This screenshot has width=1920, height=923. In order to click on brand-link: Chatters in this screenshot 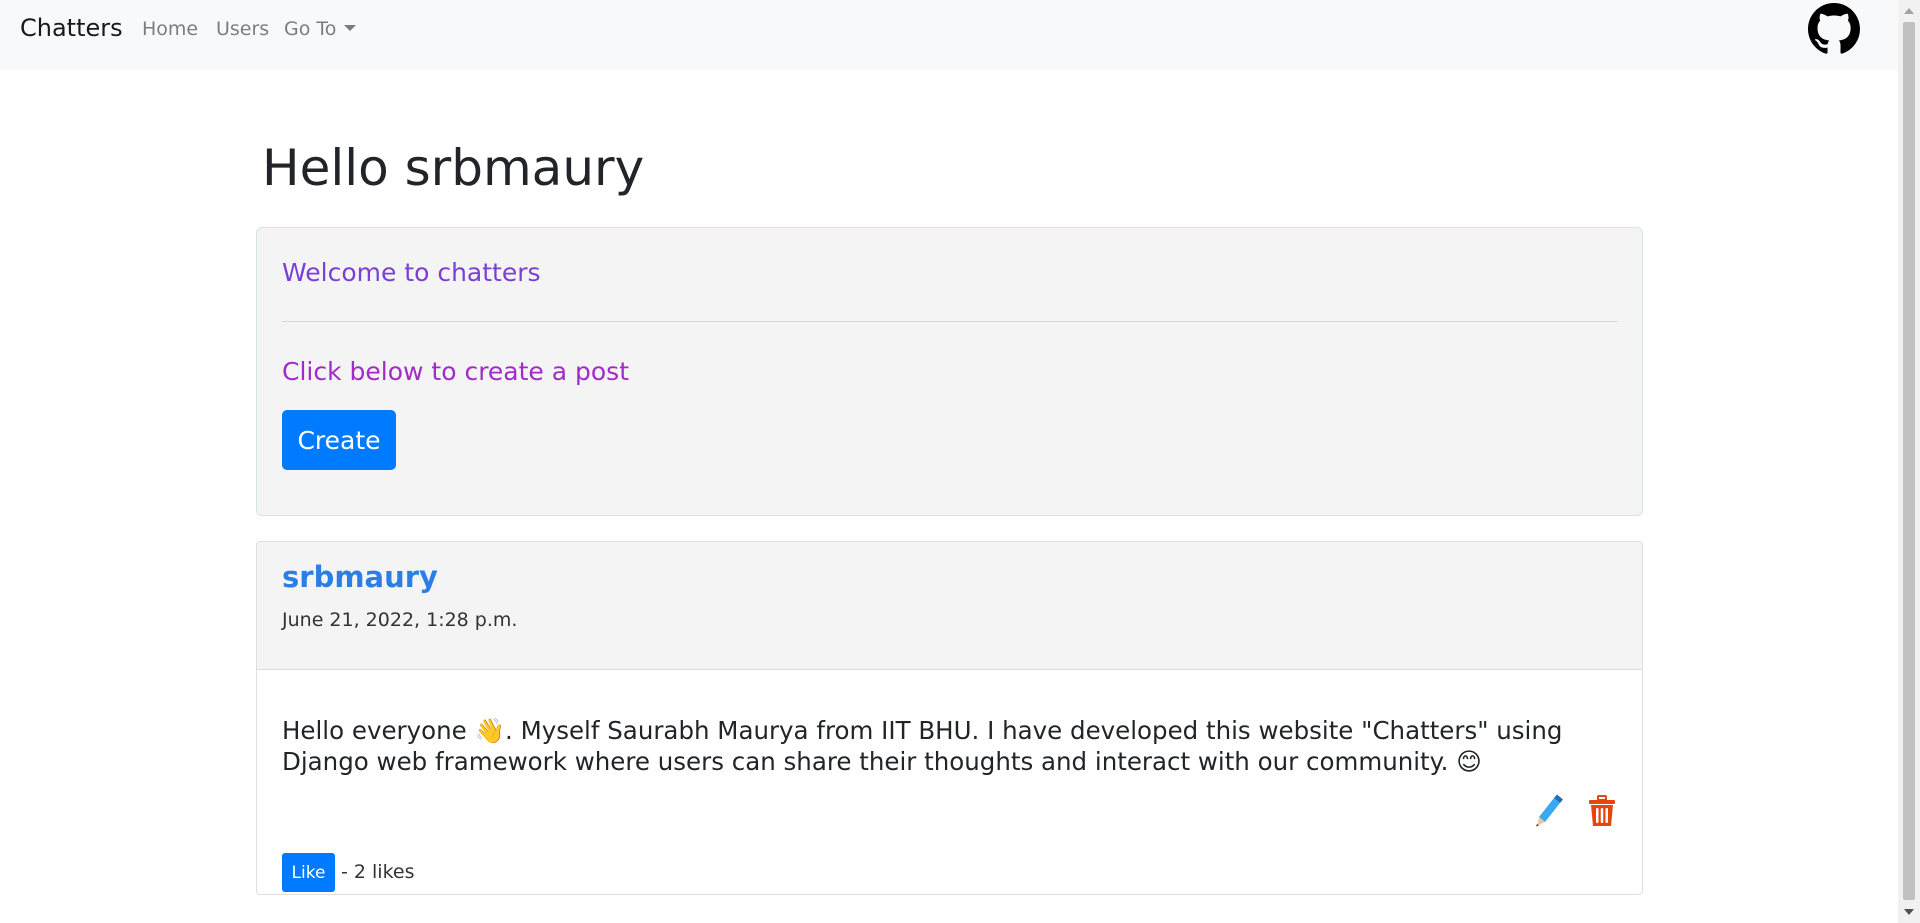, I will do `click(71, 28)`.